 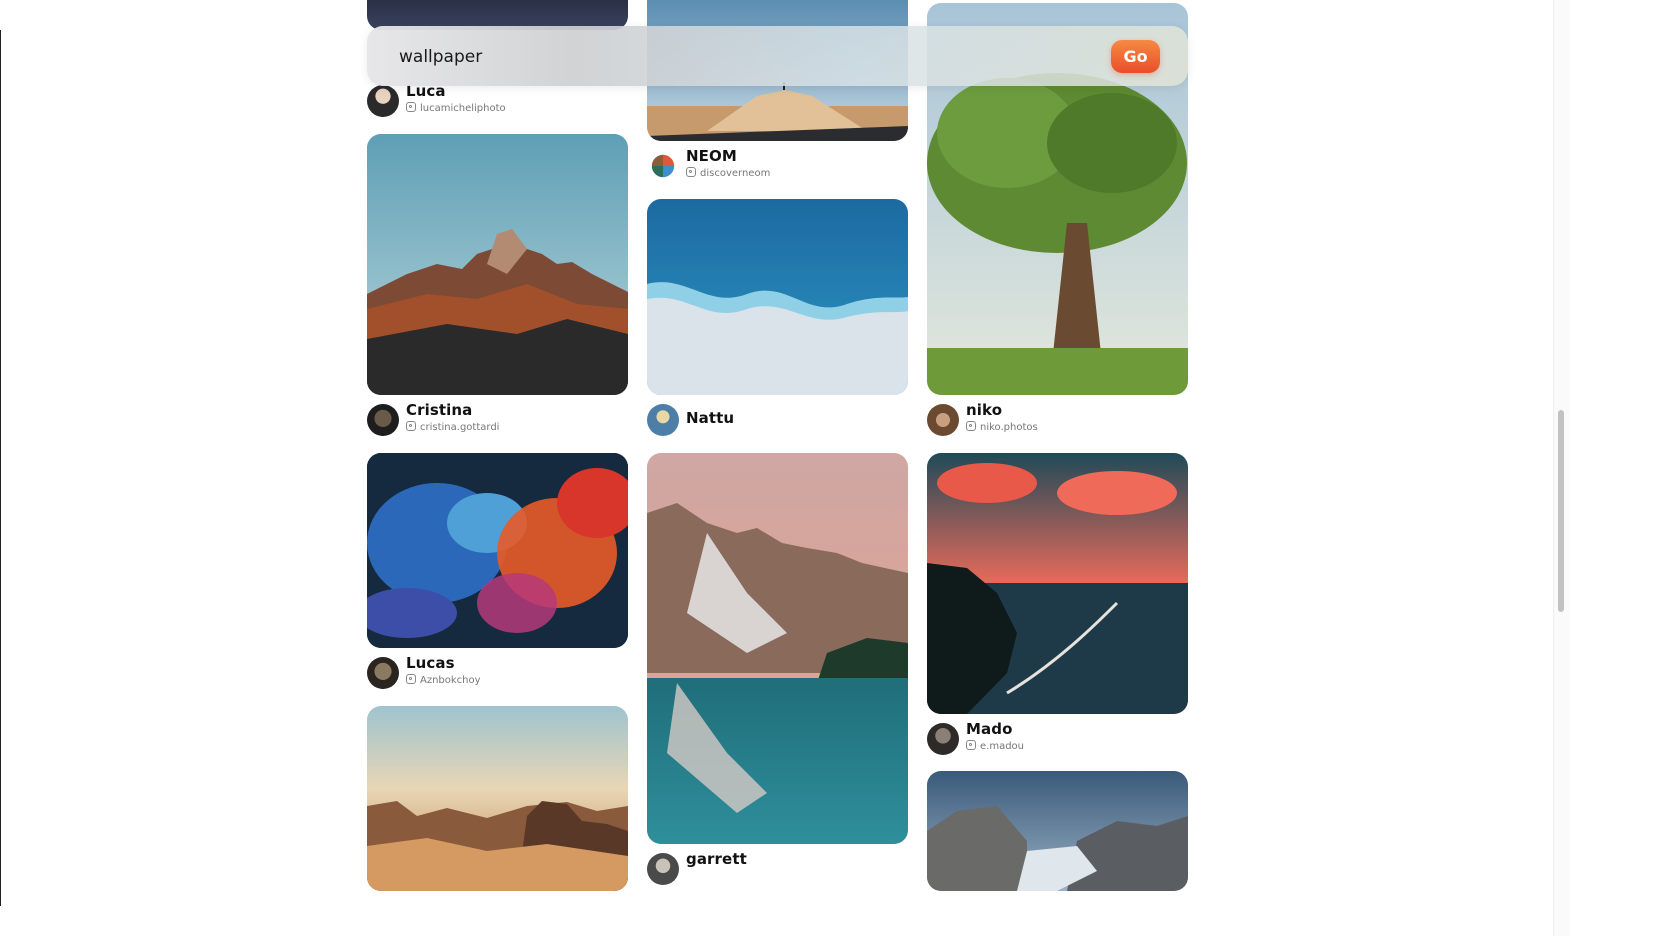 What do you see at coordinates (0, 468) in the screenshot?
I see `window-edge` at bounding box center [0, 468].